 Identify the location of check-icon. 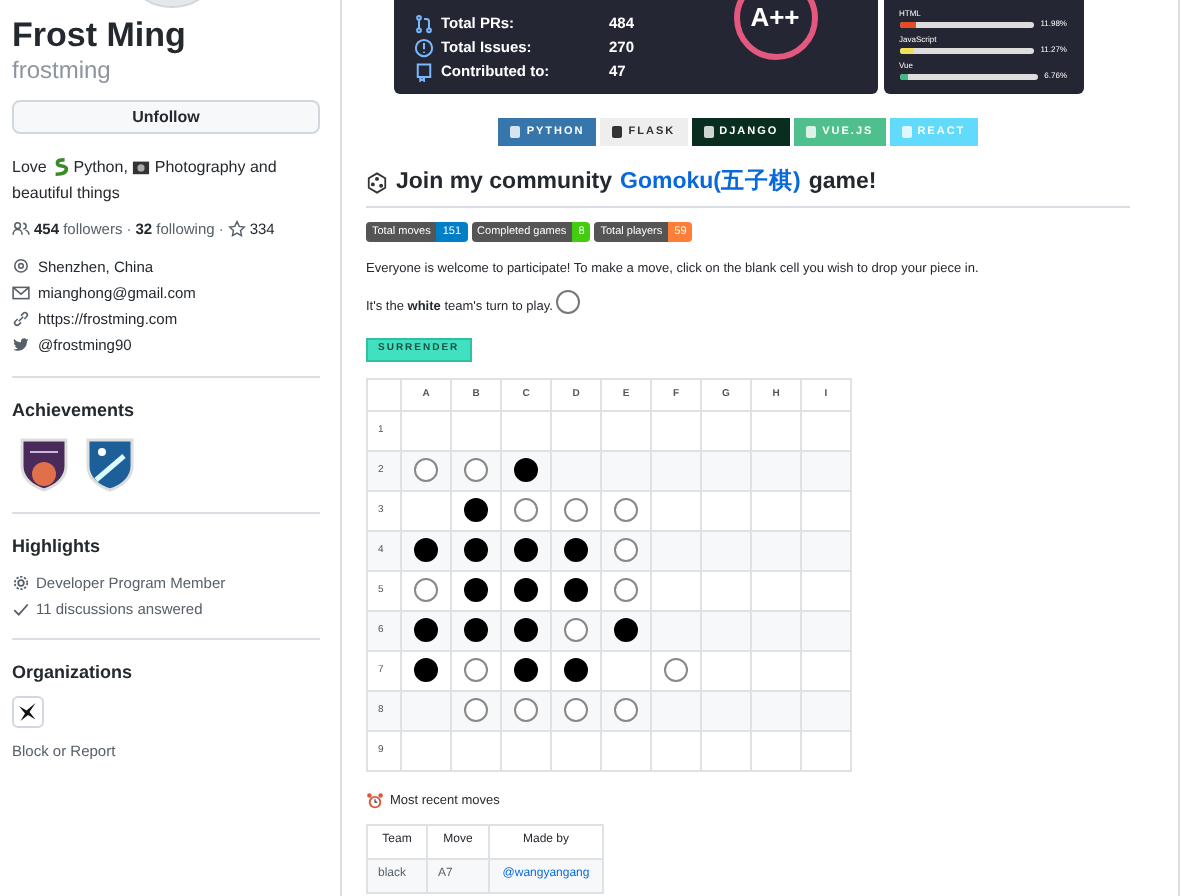
(21, 608).